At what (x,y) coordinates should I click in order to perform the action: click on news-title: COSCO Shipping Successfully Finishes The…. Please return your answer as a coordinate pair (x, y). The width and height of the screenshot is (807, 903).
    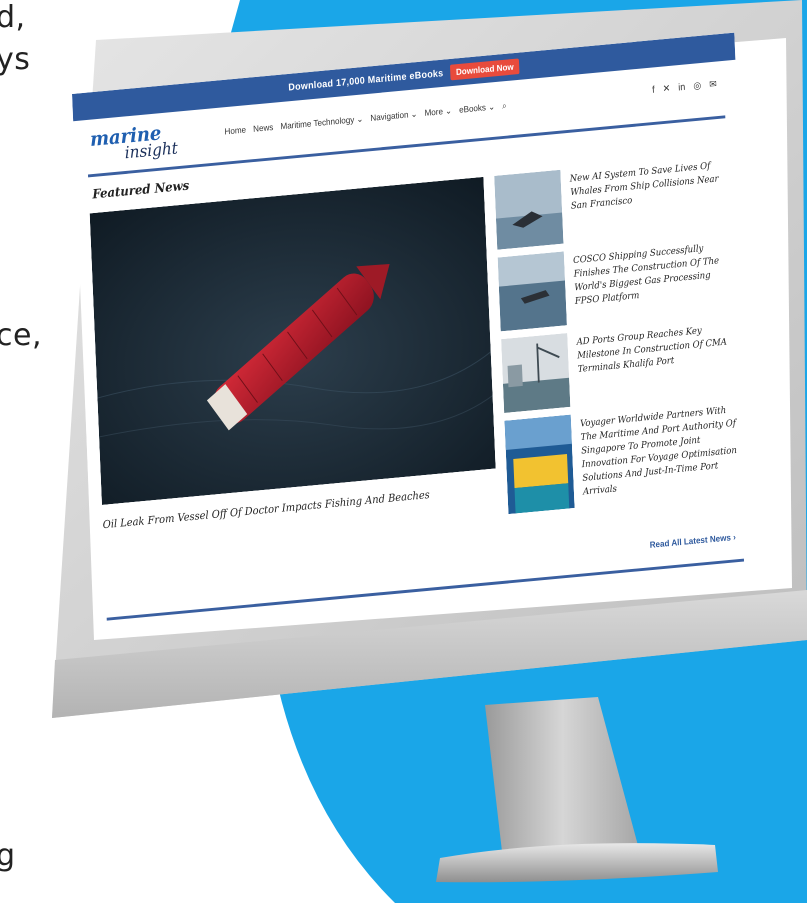
    Looking at the image, I should click on (646, 275).